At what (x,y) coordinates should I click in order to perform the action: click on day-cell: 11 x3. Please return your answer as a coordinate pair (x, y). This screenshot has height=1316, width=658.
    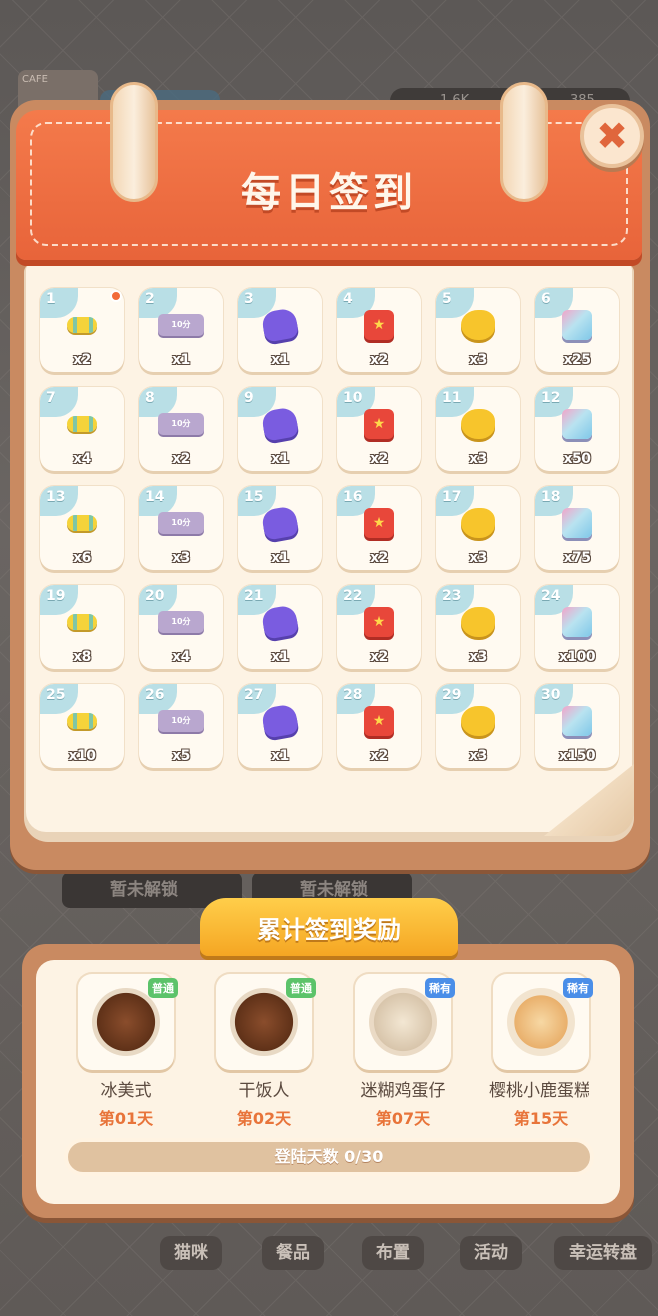
    Looking at the image, I should click on (478, 429).